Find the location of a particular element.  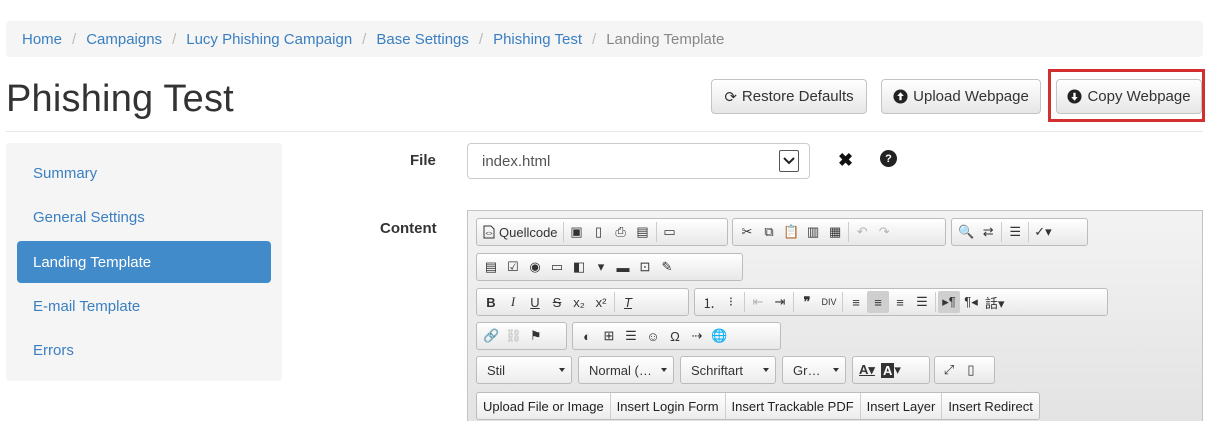

rtl-icon: ¶◂ is located at coordinates (971, 302).